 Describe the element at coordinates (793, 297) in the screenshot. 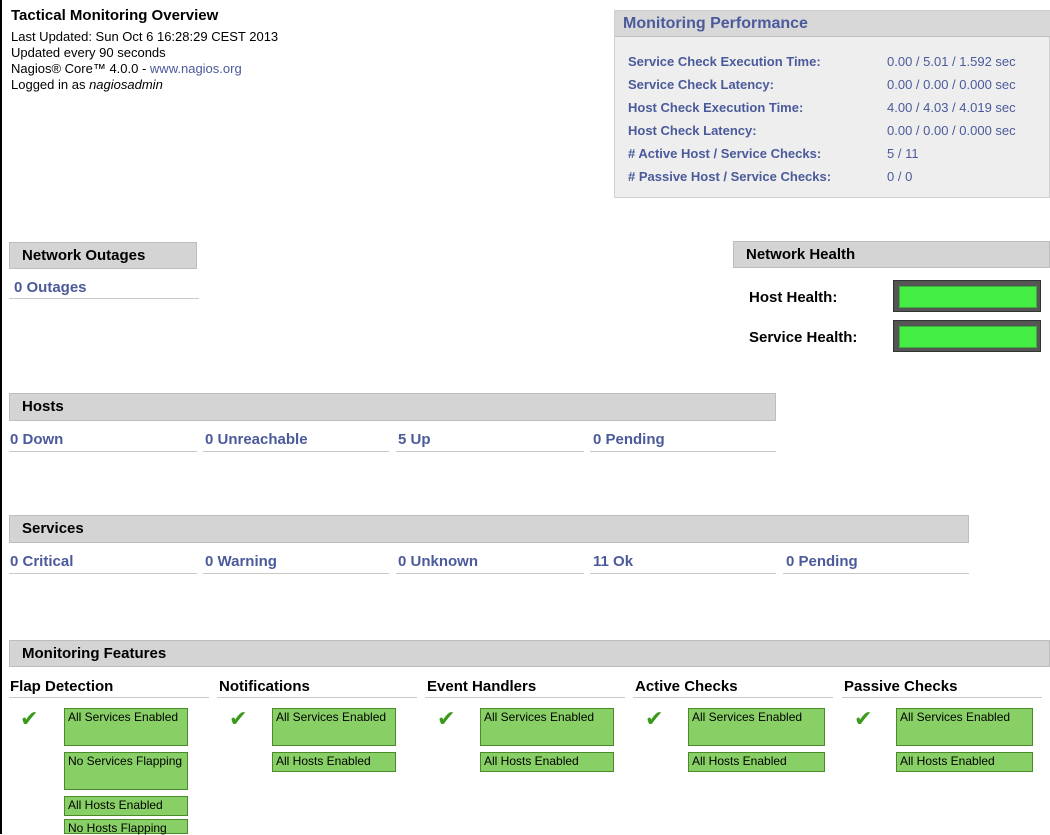

I see `host-health-label: Host Health:` at that location.